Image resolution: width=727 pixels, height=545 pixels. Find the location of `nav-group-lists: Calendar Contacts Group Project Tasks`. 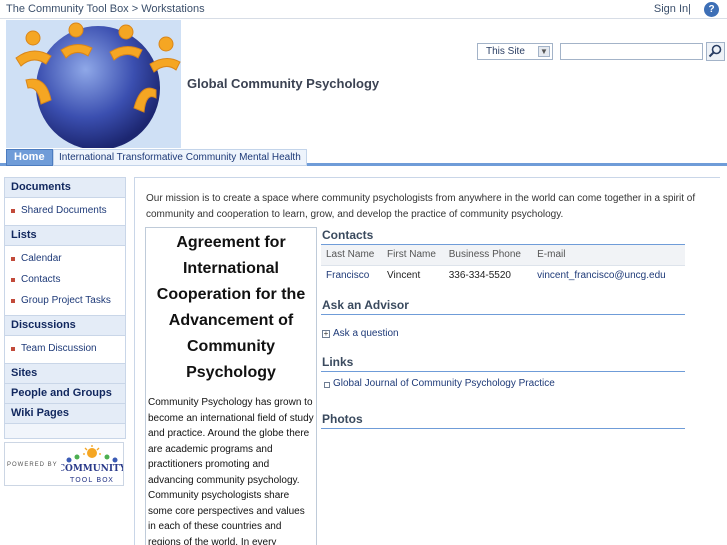

nav-group-lists: Calendar Contacts Group Project Tasks is located at coordinates (65, 281).